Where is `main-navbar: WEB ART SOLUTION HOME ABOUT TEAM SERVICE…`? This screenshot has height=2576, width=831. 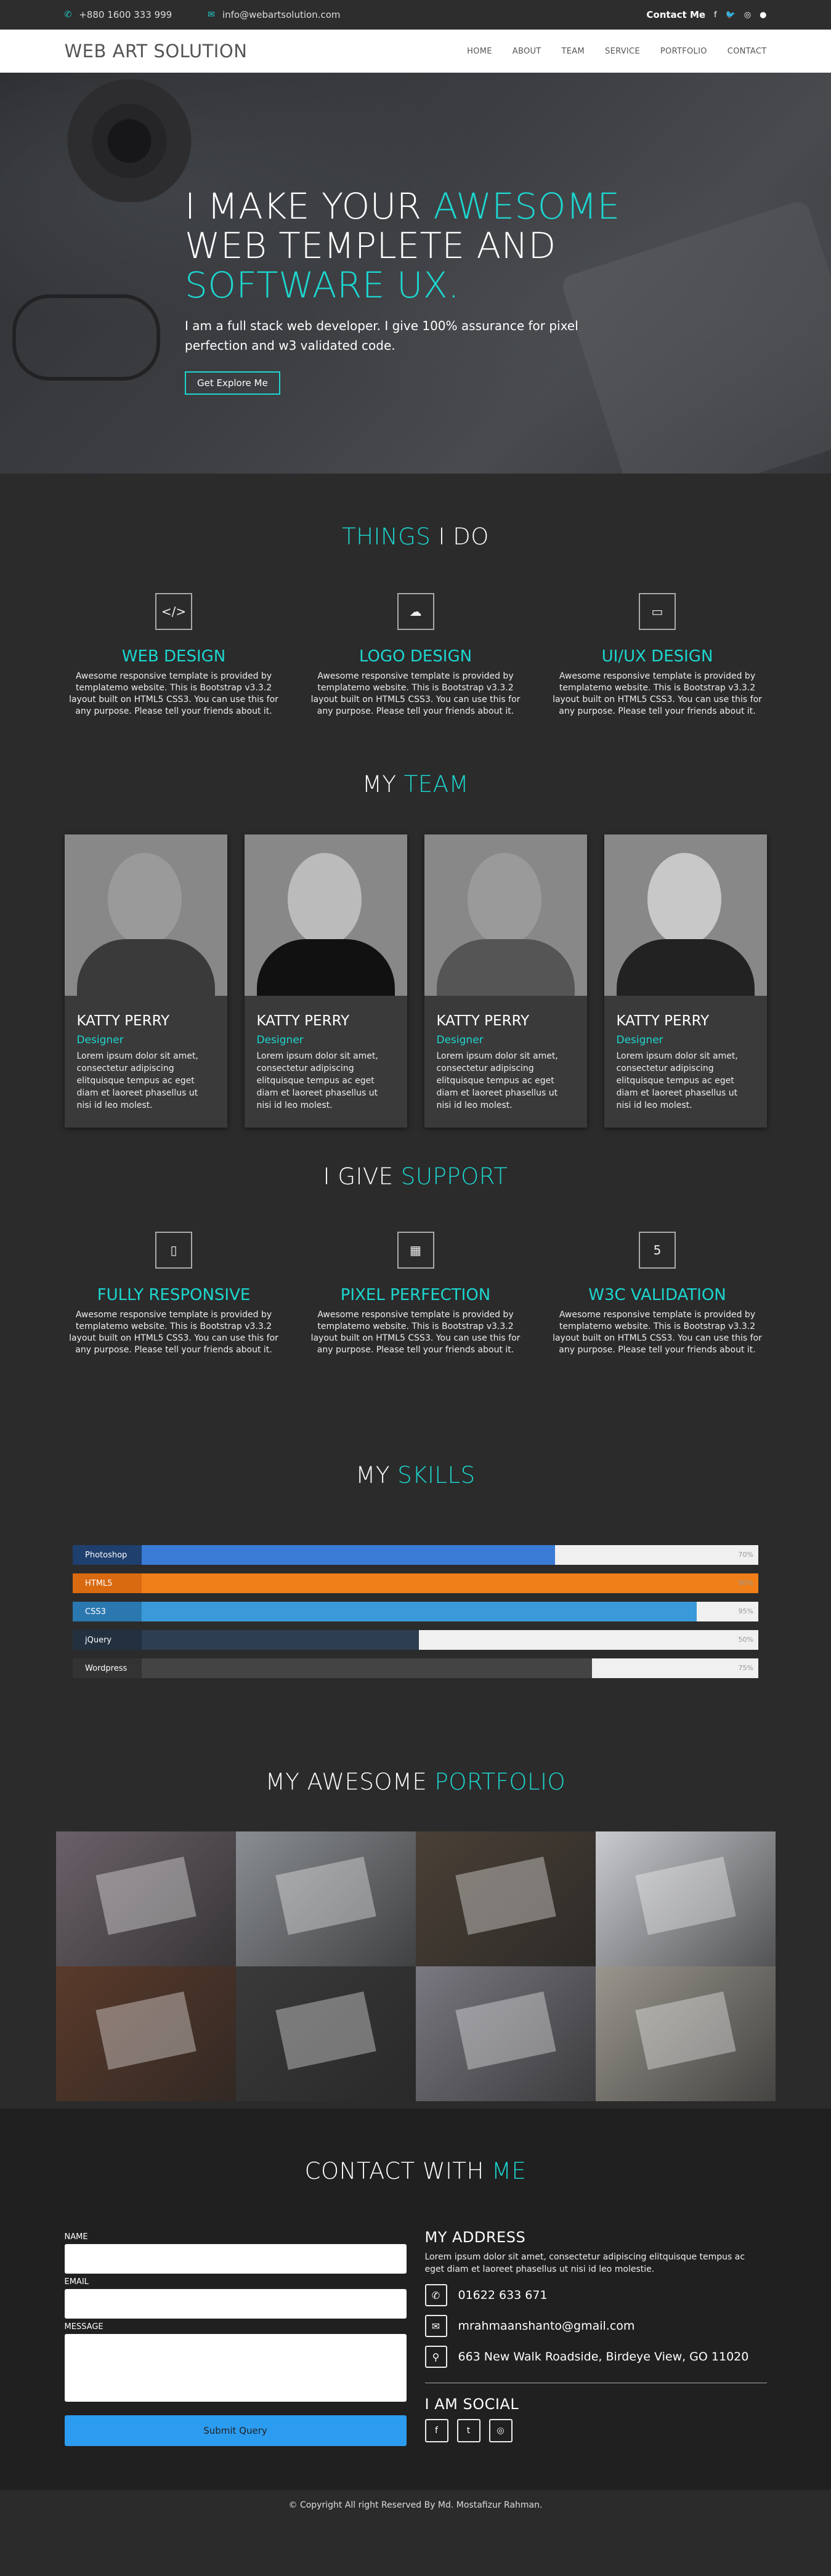 main-navbar: WEB ART SOLUTION HOME ABOUT TEAM SERVICE… is located at coordinates (415, 51).